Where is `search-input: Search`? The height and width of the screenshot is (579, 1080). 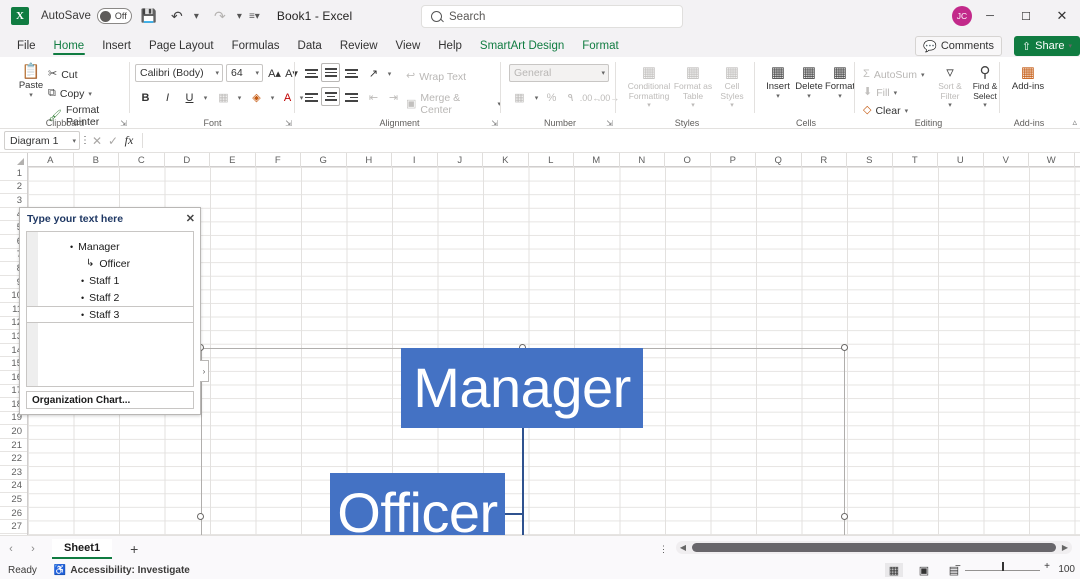
search-input: Search is located at coordinates (552, 16).